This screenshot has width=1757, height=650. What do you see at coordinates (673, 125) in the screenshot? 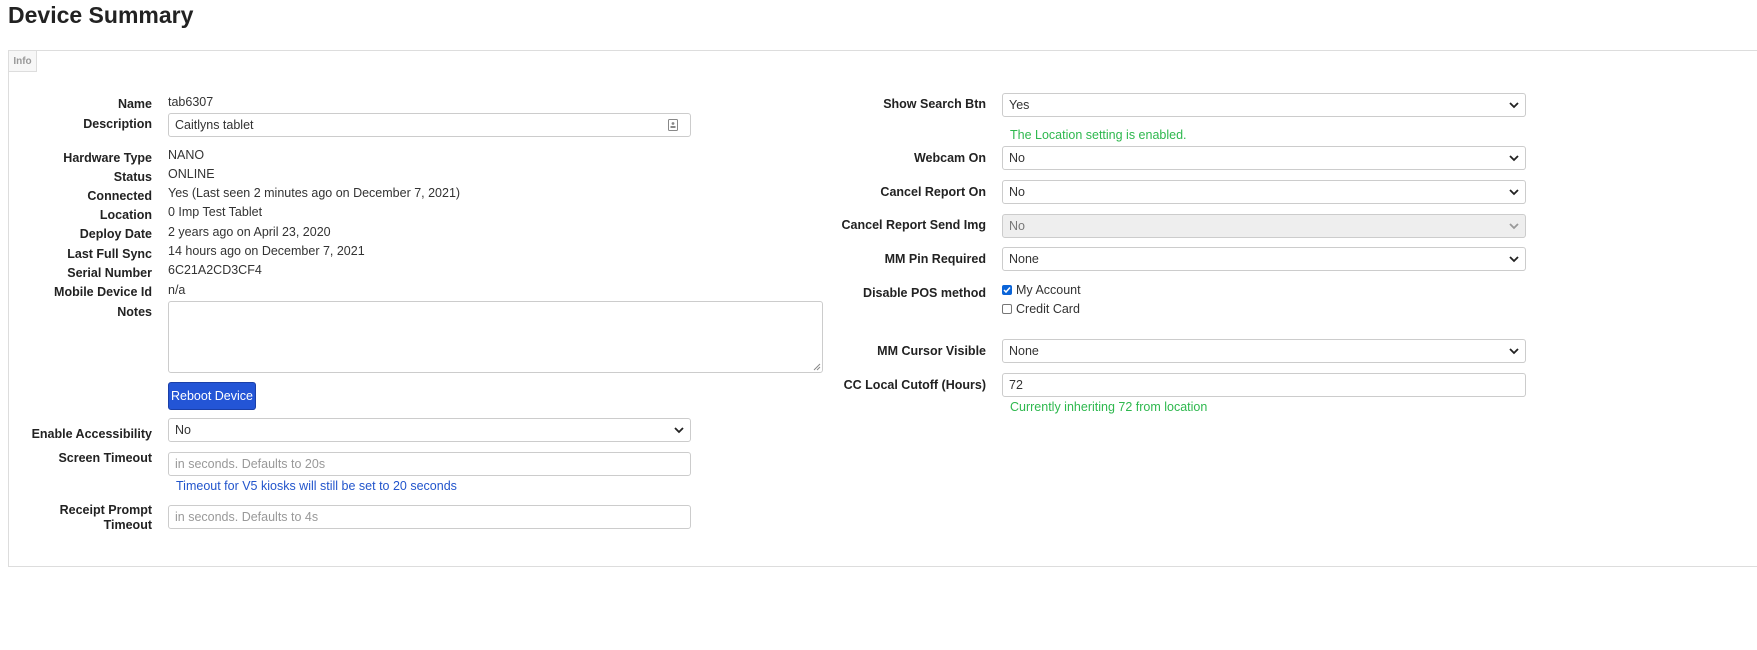
I see `contact-card-icon` at bounding box center [673, 125].